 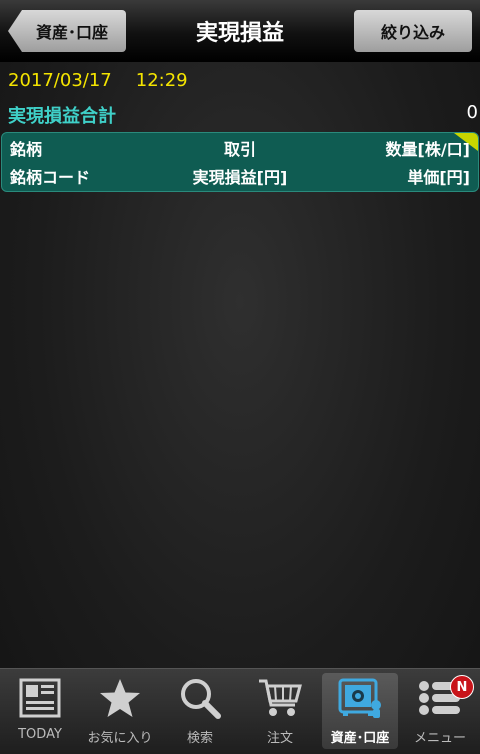 I want to click on safe-icon, so click(x=360, y=698).